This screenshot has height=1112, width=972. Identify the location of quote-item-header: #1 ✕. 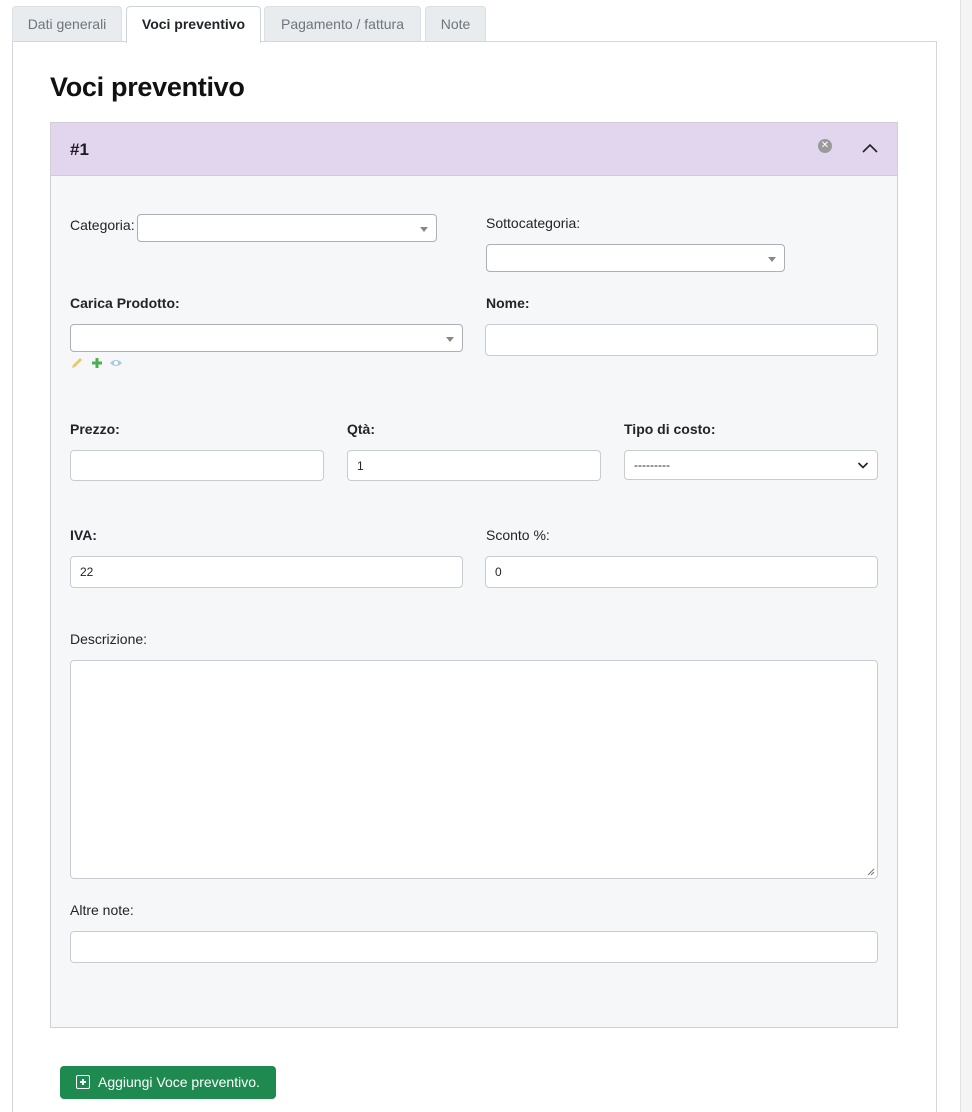
(474, 149).